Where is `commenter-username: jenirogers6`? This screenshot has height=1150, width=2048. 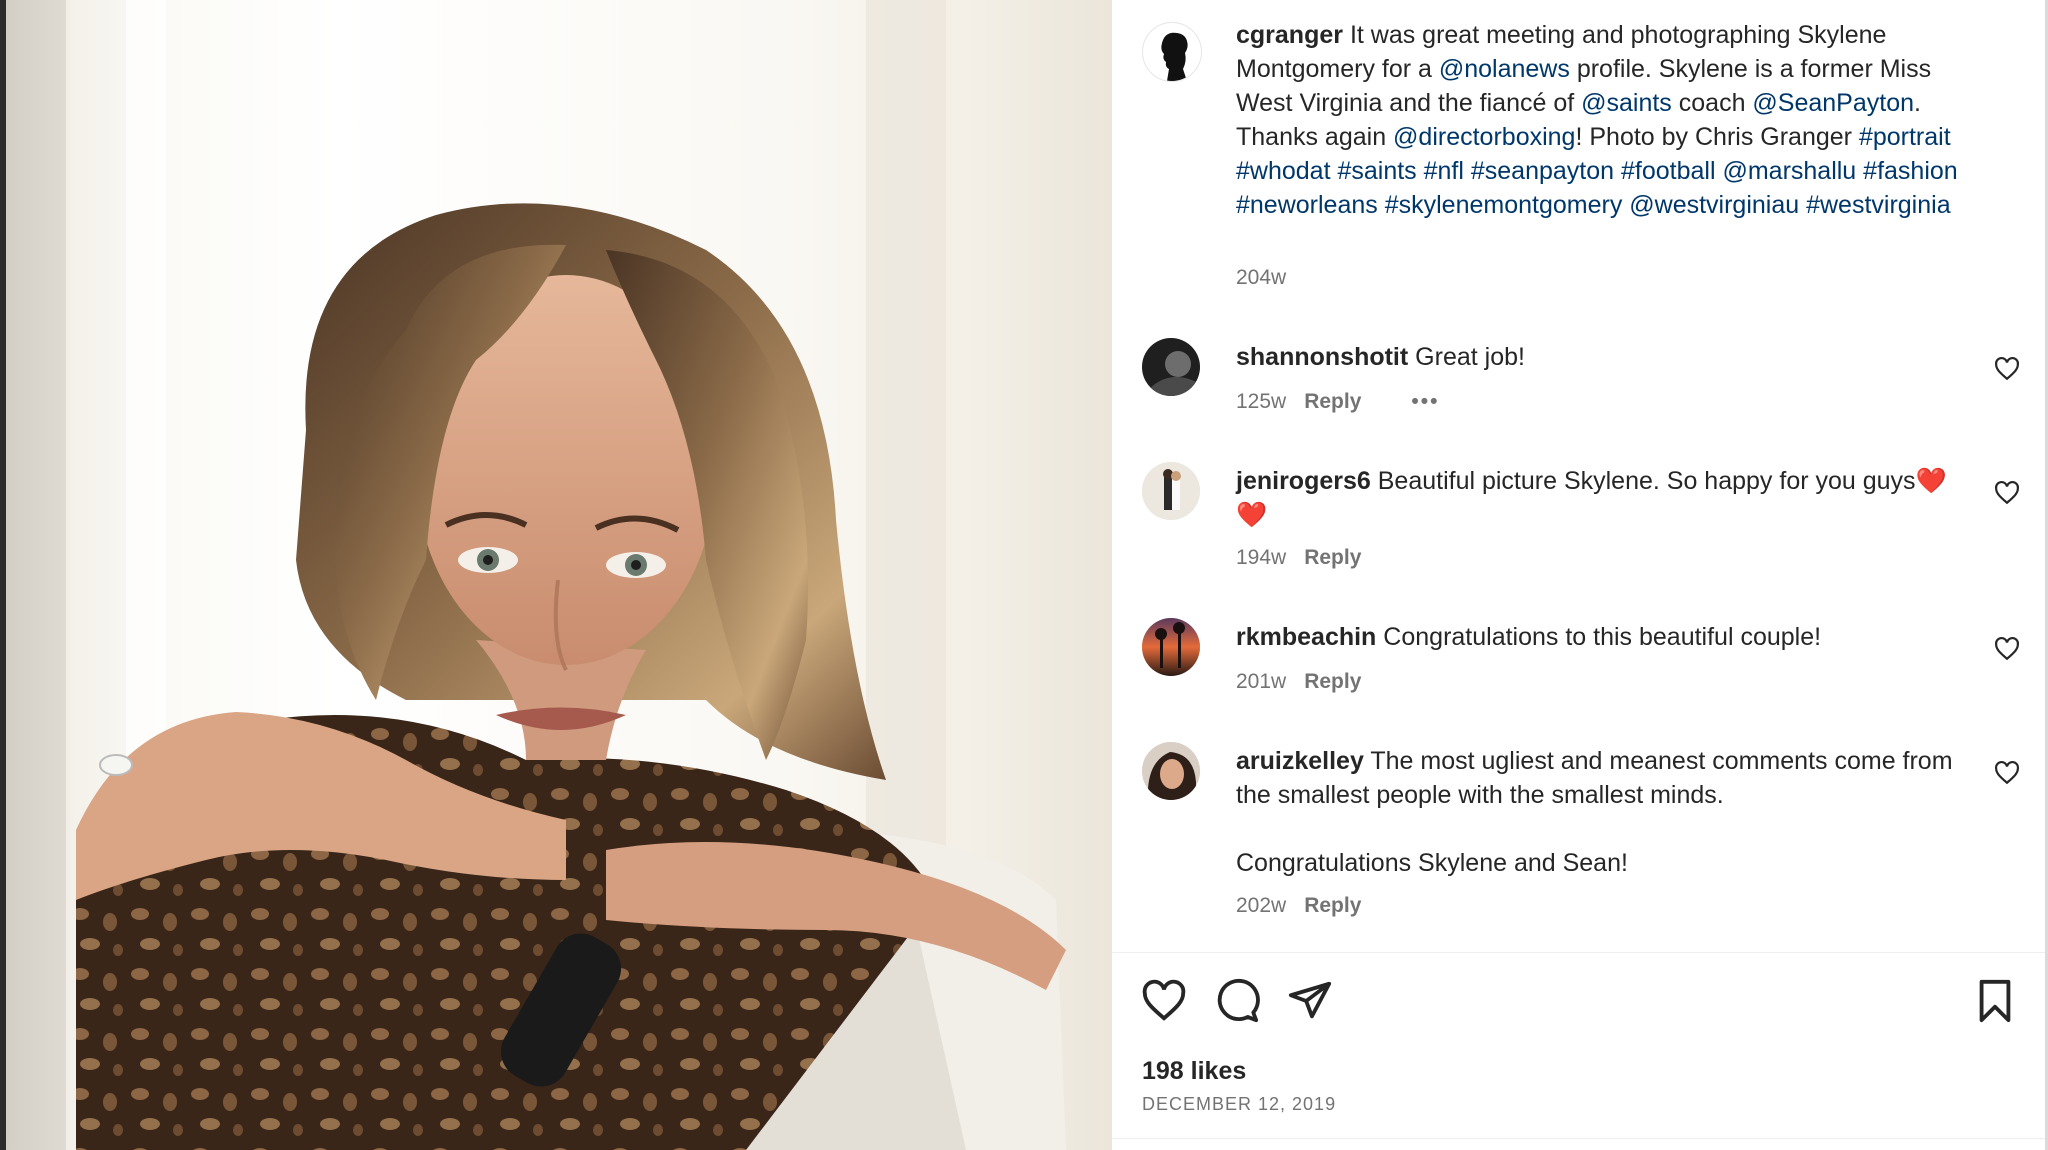
commenter-username: jenirogers6 is located at coordinates (1303, 481).